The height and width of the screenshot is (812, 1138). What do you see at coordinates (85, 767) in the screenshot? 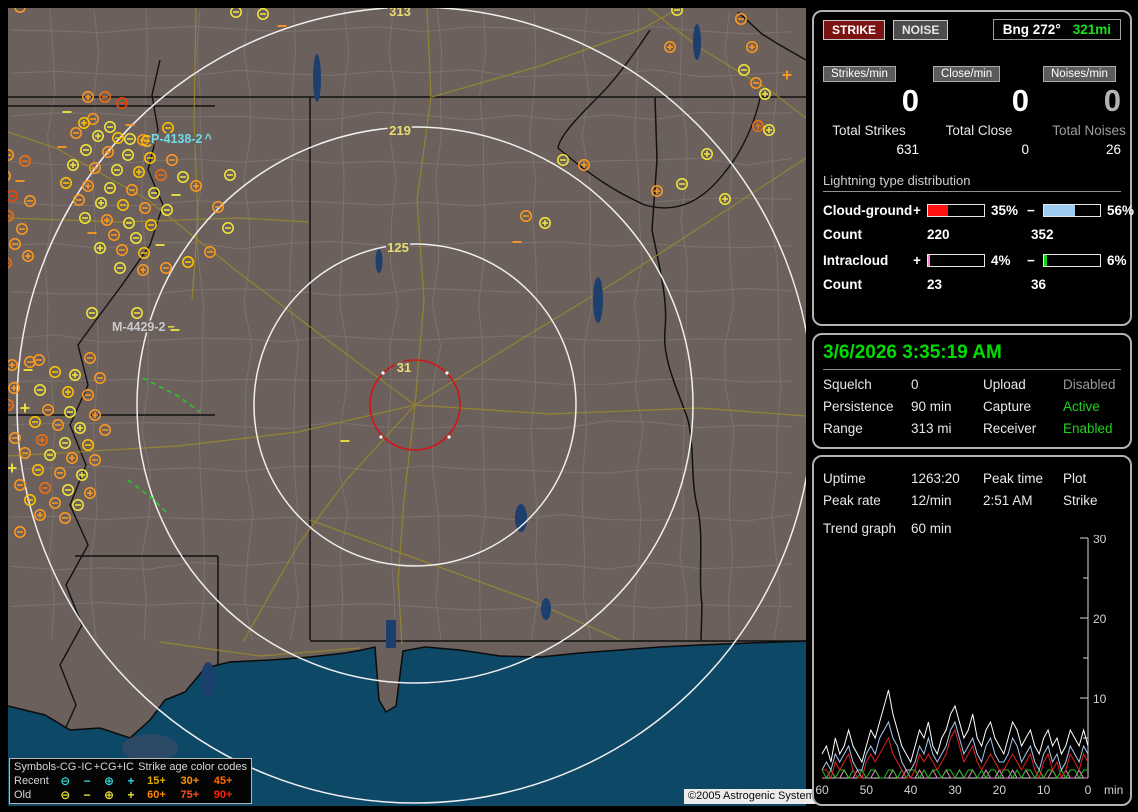
I see `legend-col--ic: -IC` at bounding box center [85, 767].